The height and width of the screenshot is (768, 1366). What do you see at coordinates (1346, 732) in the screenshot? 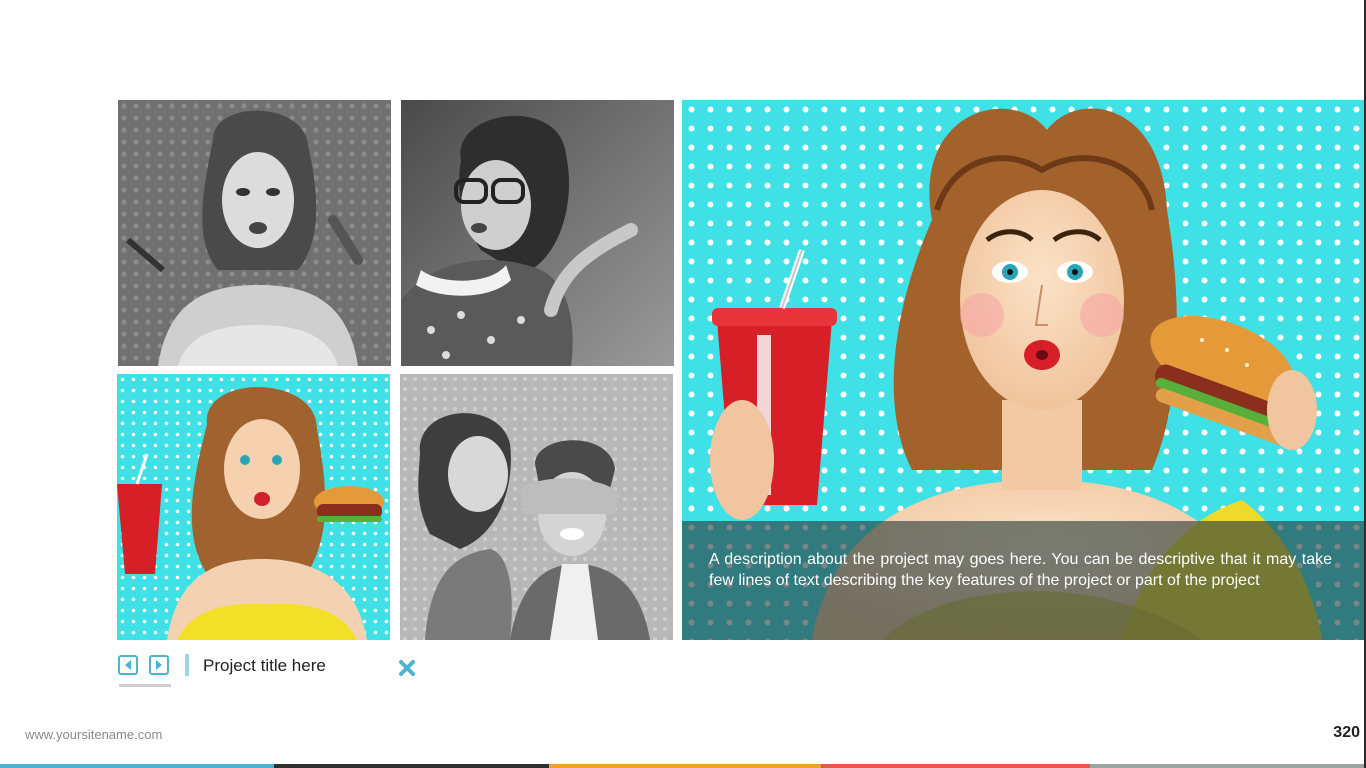
I see `page-number: 320` at bounding box center [1346, 732].